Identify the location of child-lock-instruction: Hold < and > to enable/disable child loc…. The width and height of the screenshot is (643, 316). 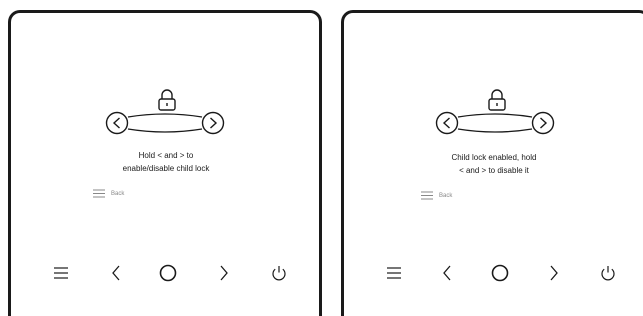
(166, 162).